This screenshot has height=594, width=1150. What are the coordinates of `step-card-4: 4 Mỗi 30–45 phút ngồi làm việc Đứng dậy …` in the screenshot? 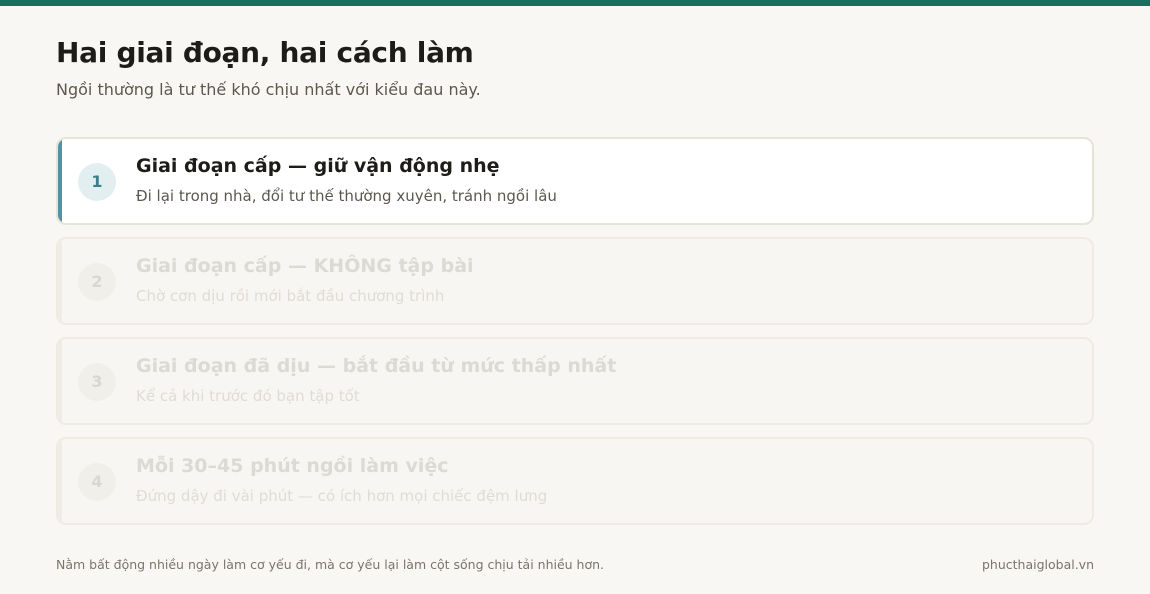 It's located at (575, 481).